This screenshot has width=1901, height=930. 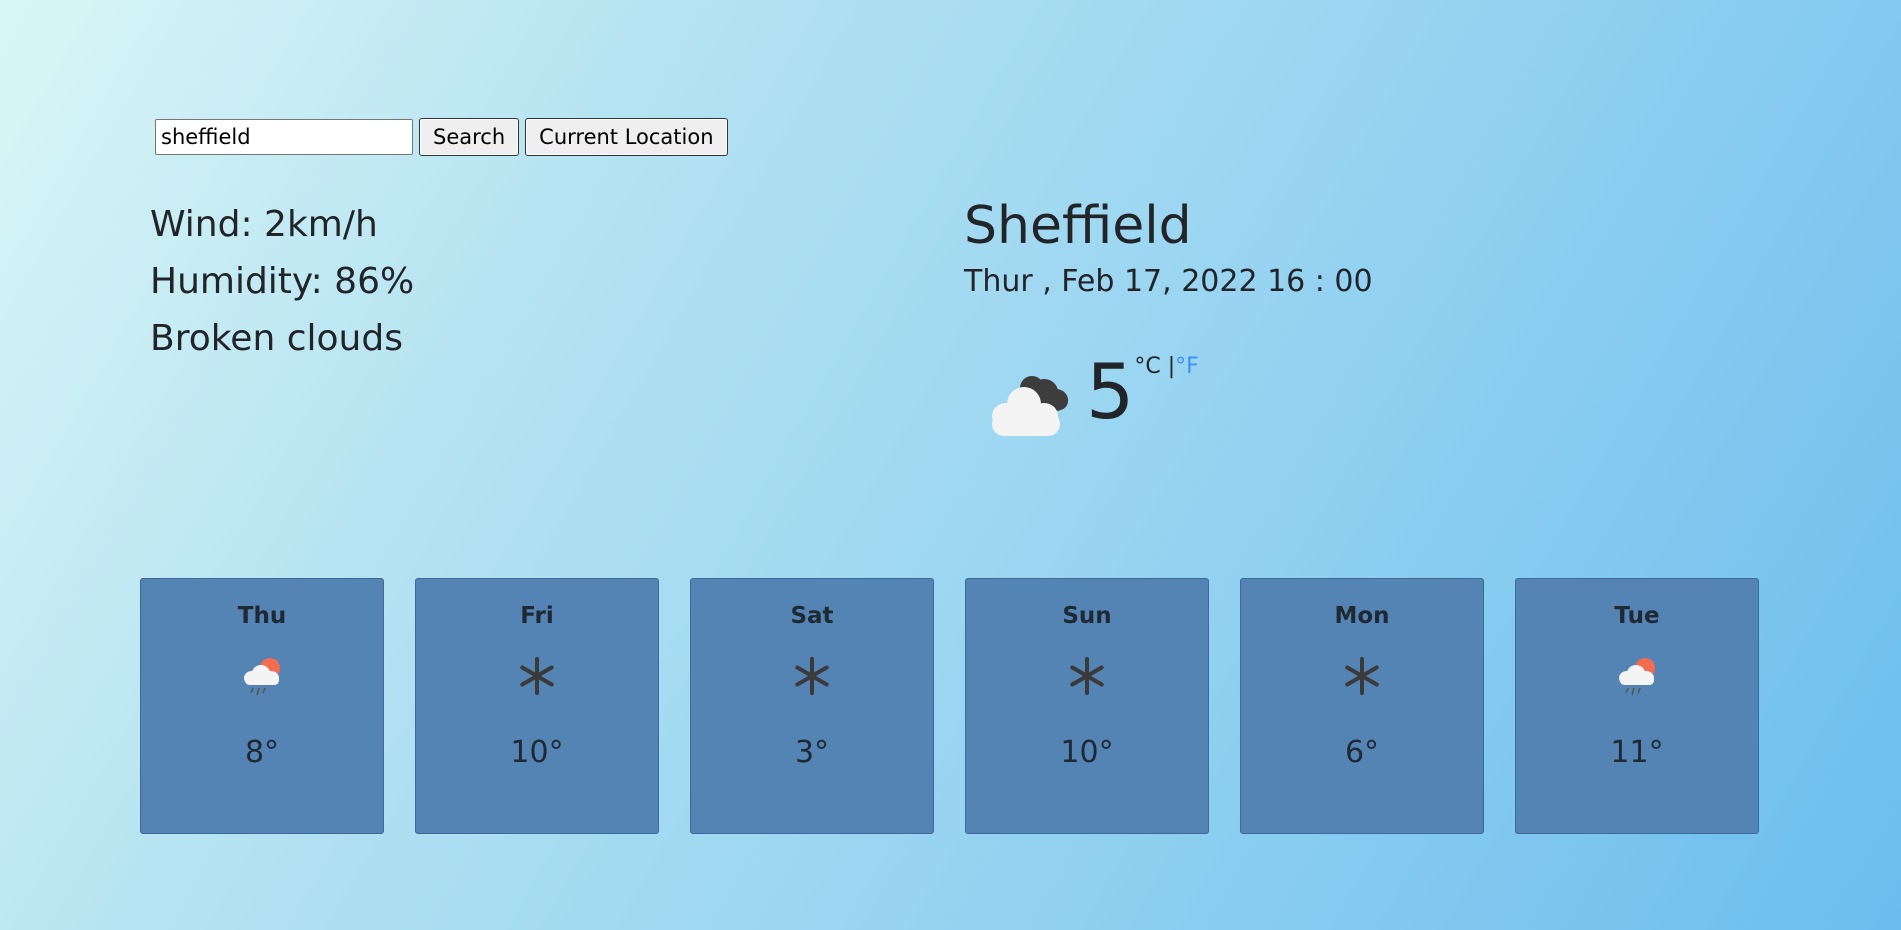 I want to click on humidity-text: Humidity: 86%, so click(x=282, y=281).